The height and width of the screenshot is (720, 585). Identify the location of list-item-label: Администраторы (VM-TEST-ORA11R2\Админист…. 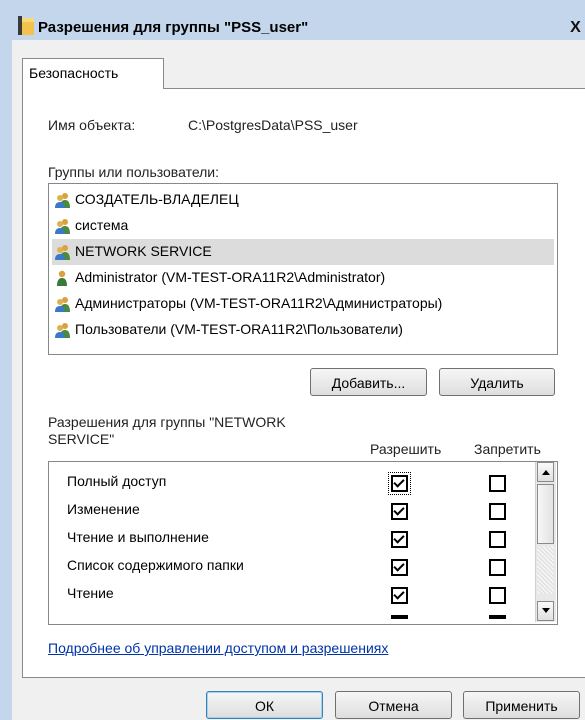
(259, 303).